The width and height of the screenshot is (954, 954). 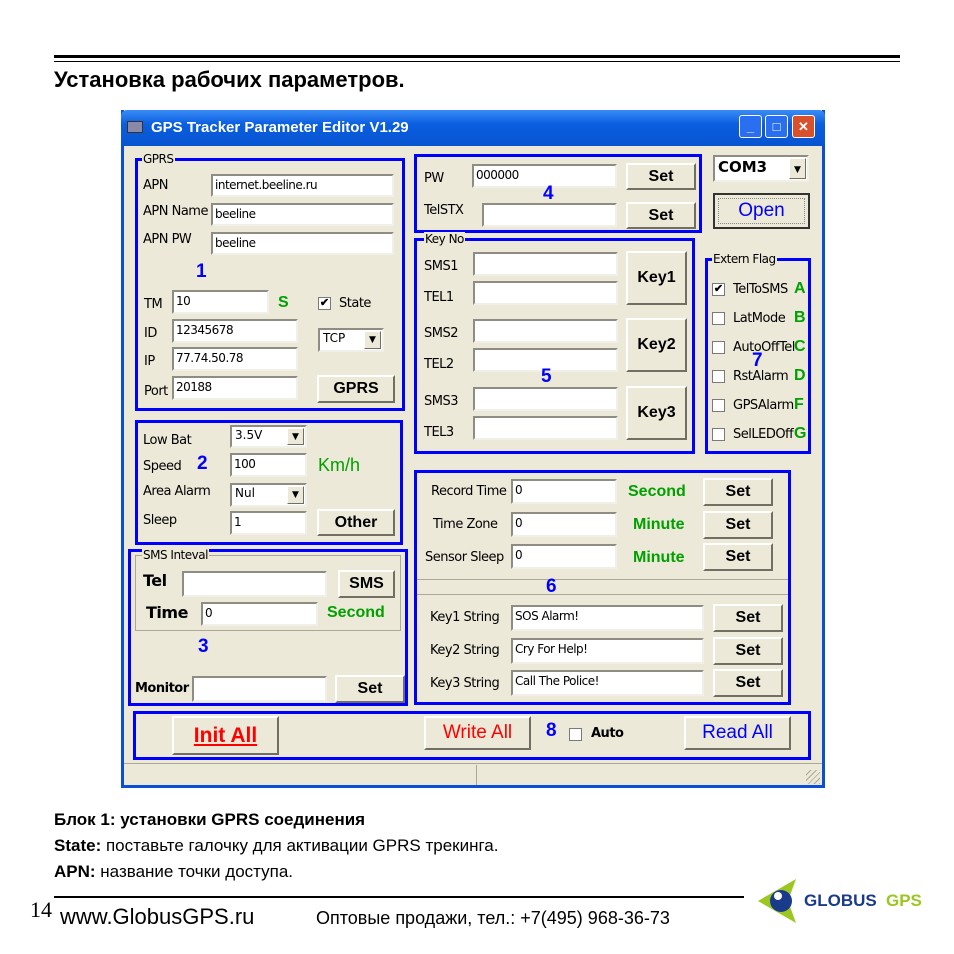 I want to click on write-all-button: Write All, so click(x=477, y=733).